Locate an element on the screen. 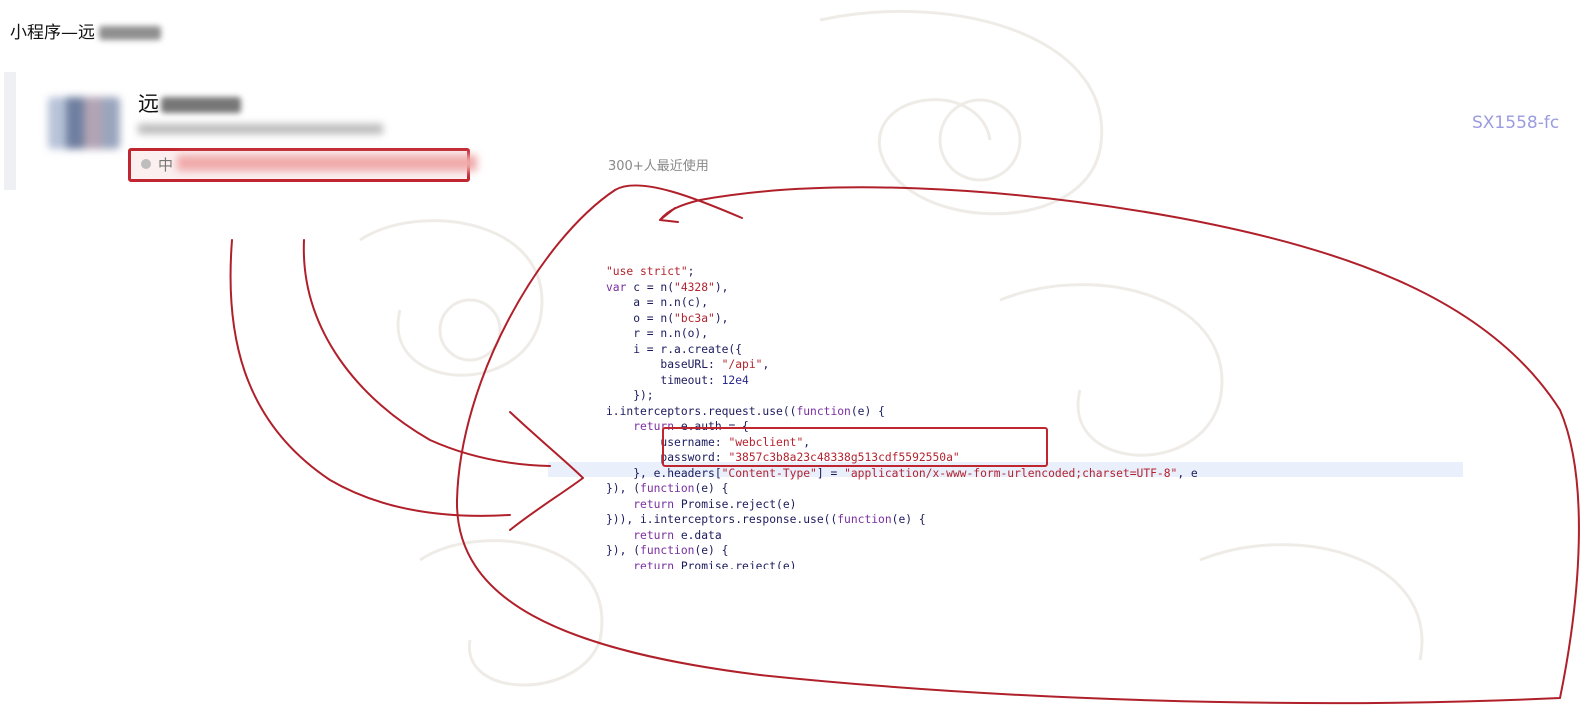 The width and height of the screenshot is (1594, 726). code-token: timeout: is located at coordinates (664, 380).